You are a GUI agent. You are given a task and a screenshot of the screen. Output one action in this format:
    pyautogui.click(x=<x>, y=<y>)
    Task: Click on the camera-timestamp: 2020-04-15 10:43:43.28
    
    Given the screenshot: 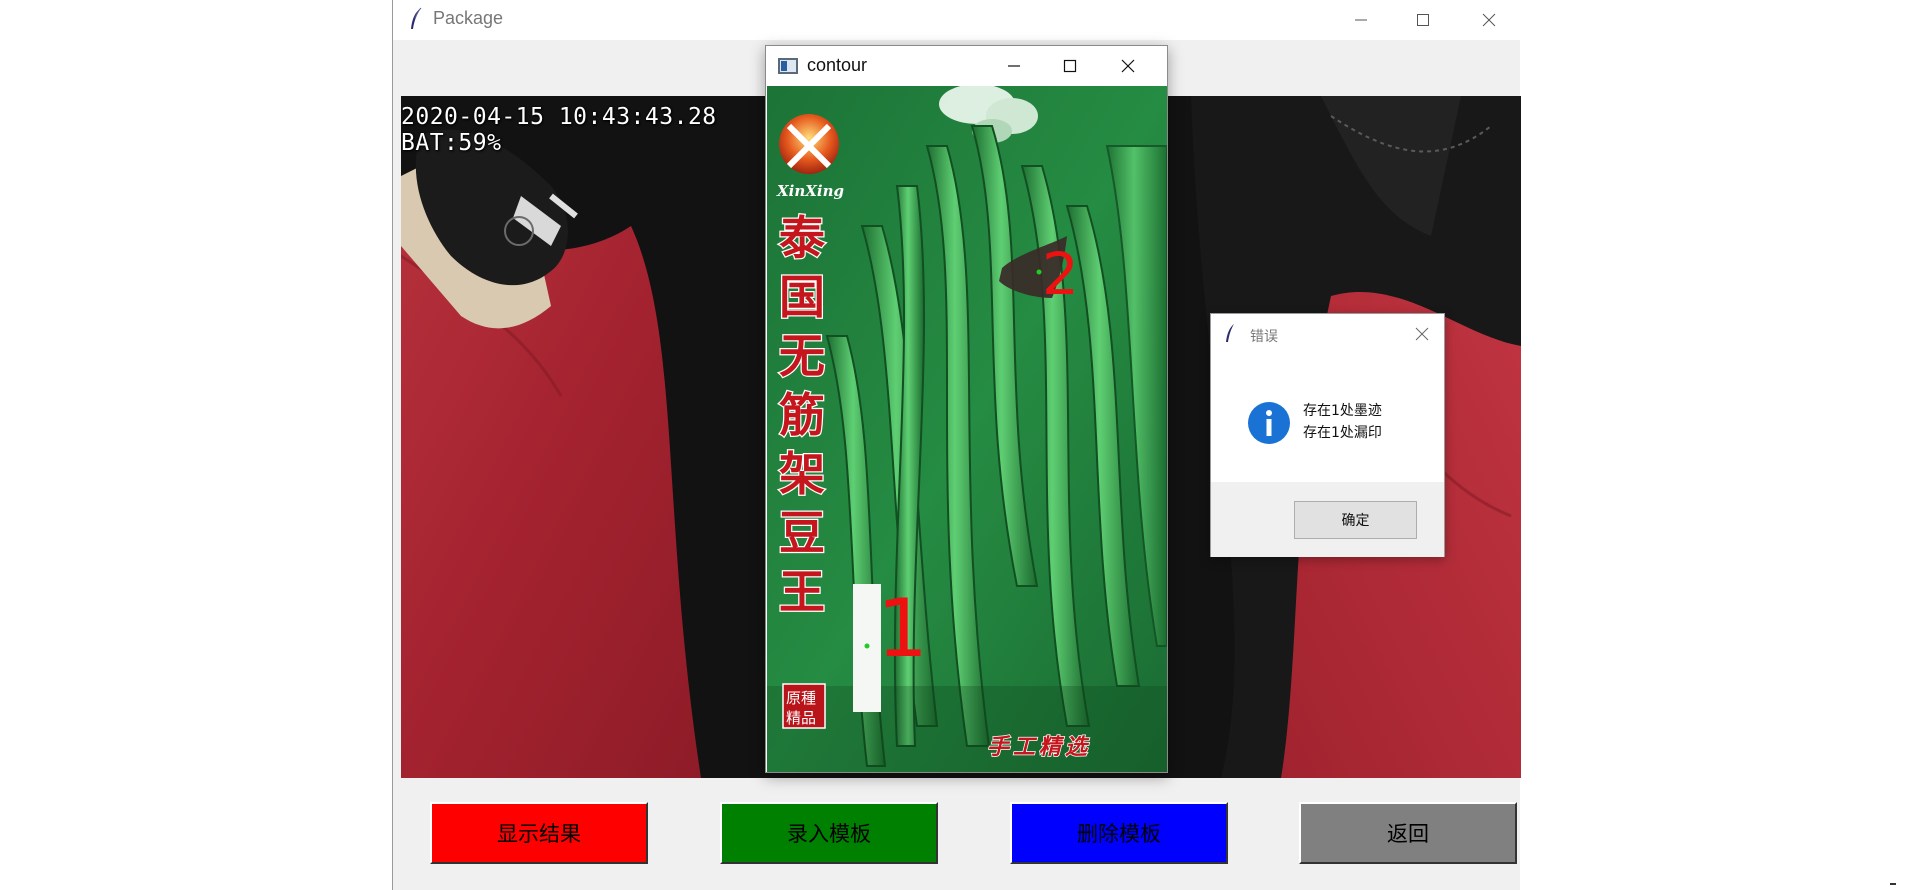 What is the action you would take?
    pyautogui.click(x=559, y=117)
    